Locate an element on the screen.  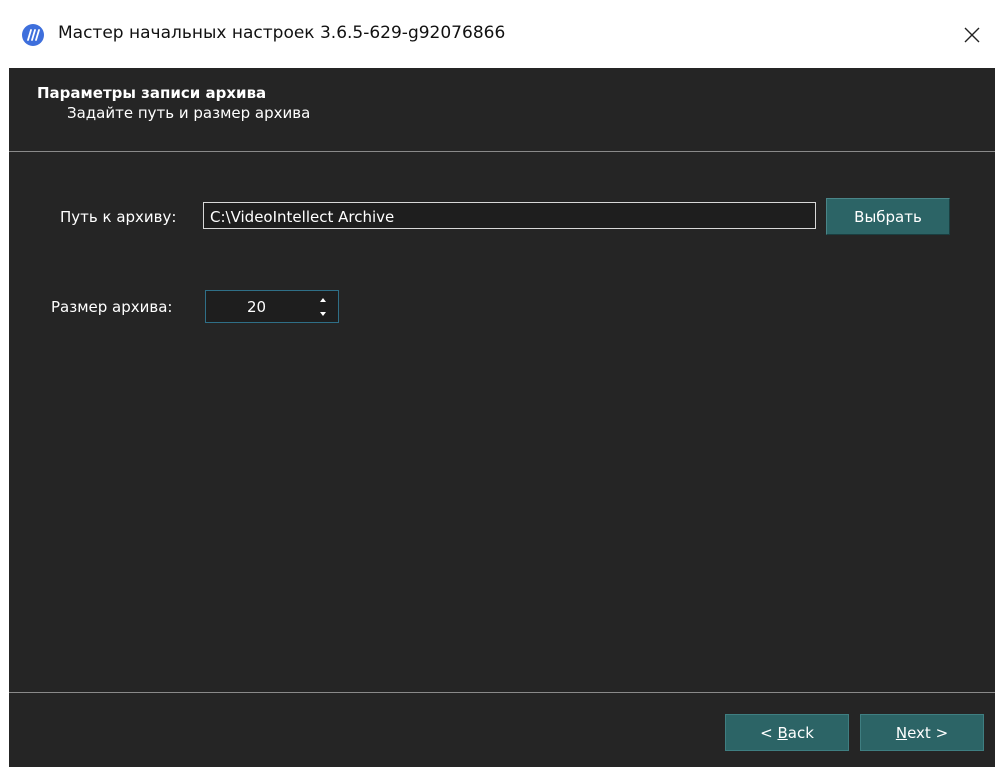
next-button-rest: ext > is located at coordinates (928, 732).